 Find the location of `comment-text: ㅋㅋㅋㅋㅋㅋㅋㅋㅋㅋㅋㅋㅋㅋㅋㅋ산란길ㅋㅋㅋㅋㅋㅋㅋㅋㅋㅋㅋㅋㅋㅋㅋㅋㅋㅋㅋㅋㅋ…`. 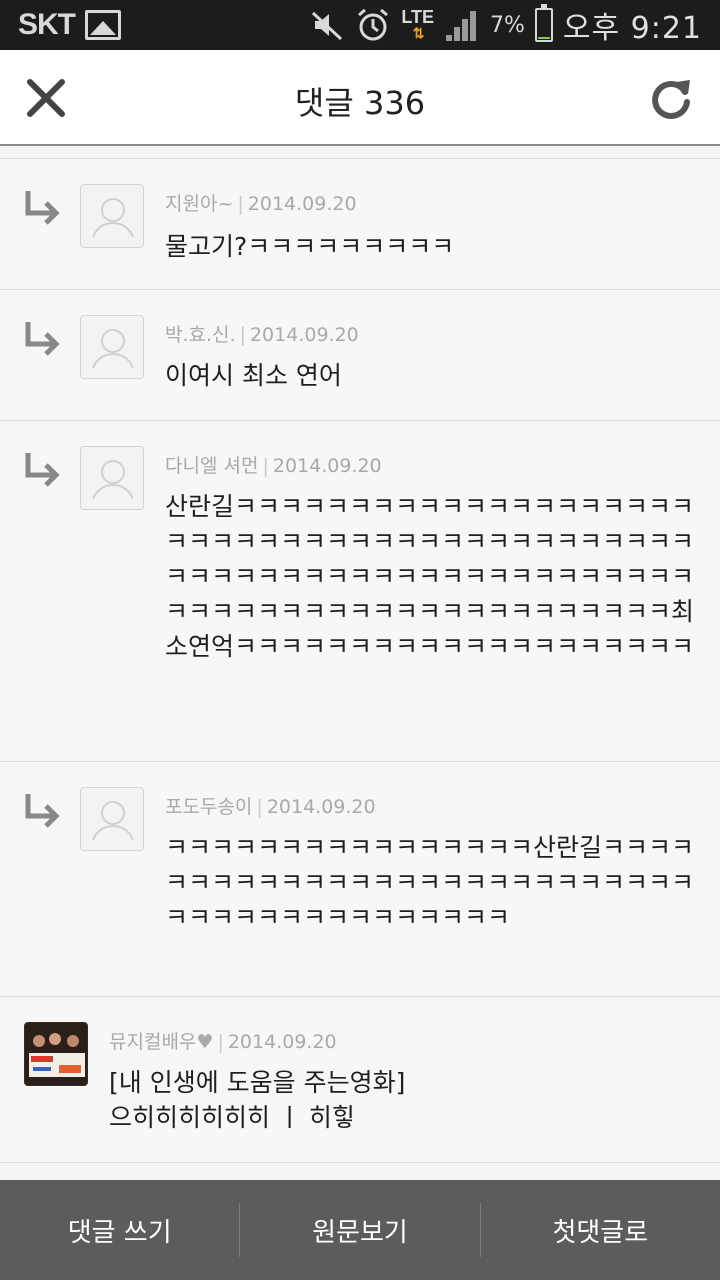

comment-text: ㅋㅋㅋㅋㅋㅋㅋㅋㅋㅋㅋㅋㅋㅋㅋㅋ산란길ㅋㅋㅋㅋㅋㅋㅋㅋㅋㅋㅋㅋㅋㅋㅋㅋㅋㅋㅋㅋㅋ… is located at coordinates (430, 882).